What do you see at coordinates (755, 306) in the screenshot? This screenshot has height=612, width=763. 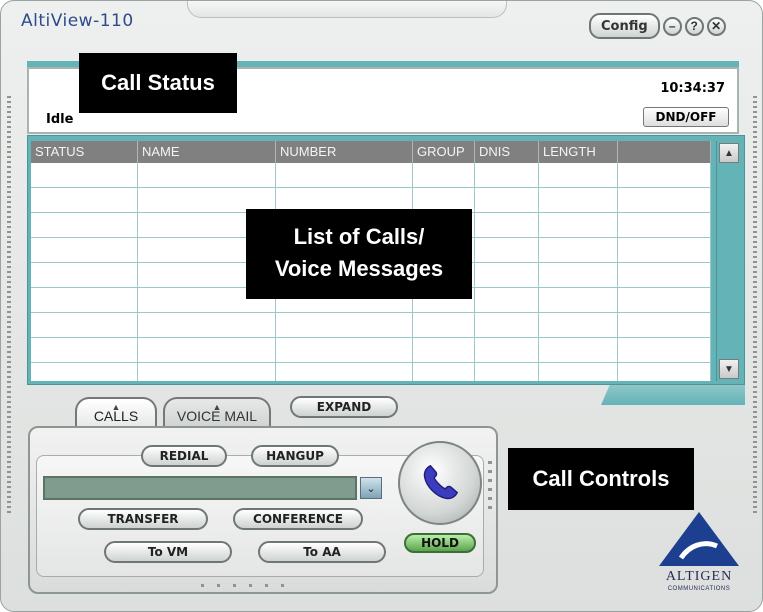 I see `right-grip` at bounding box center [755, 306].